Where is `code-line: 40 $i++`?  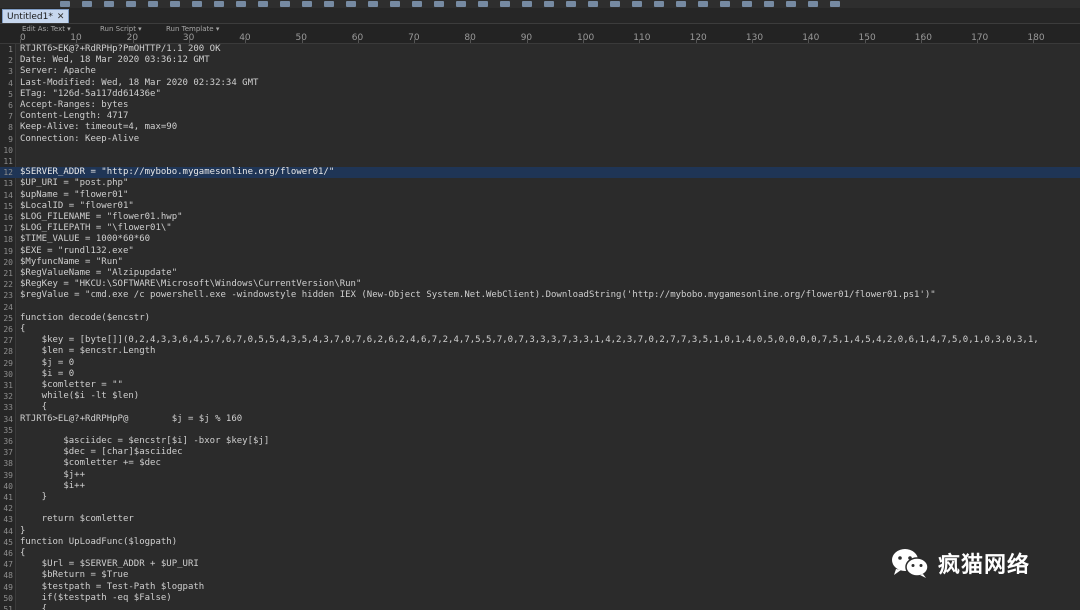 code-line: 40 $i++ is located at coordinates (540, 486).